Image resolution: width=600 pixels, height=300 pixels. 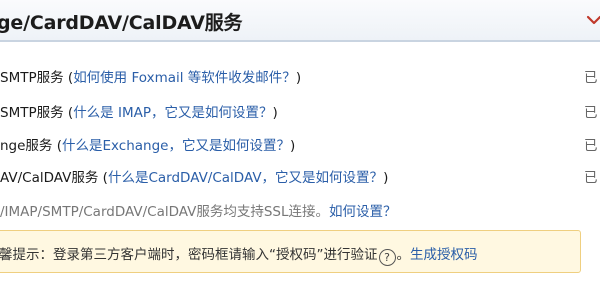 I want to click on auth-code-tip-box: 馨提示：登录第三方客户端时，密码框请输入“授权码”进行验证? 。生成授权码, so click(x=290, y=251).